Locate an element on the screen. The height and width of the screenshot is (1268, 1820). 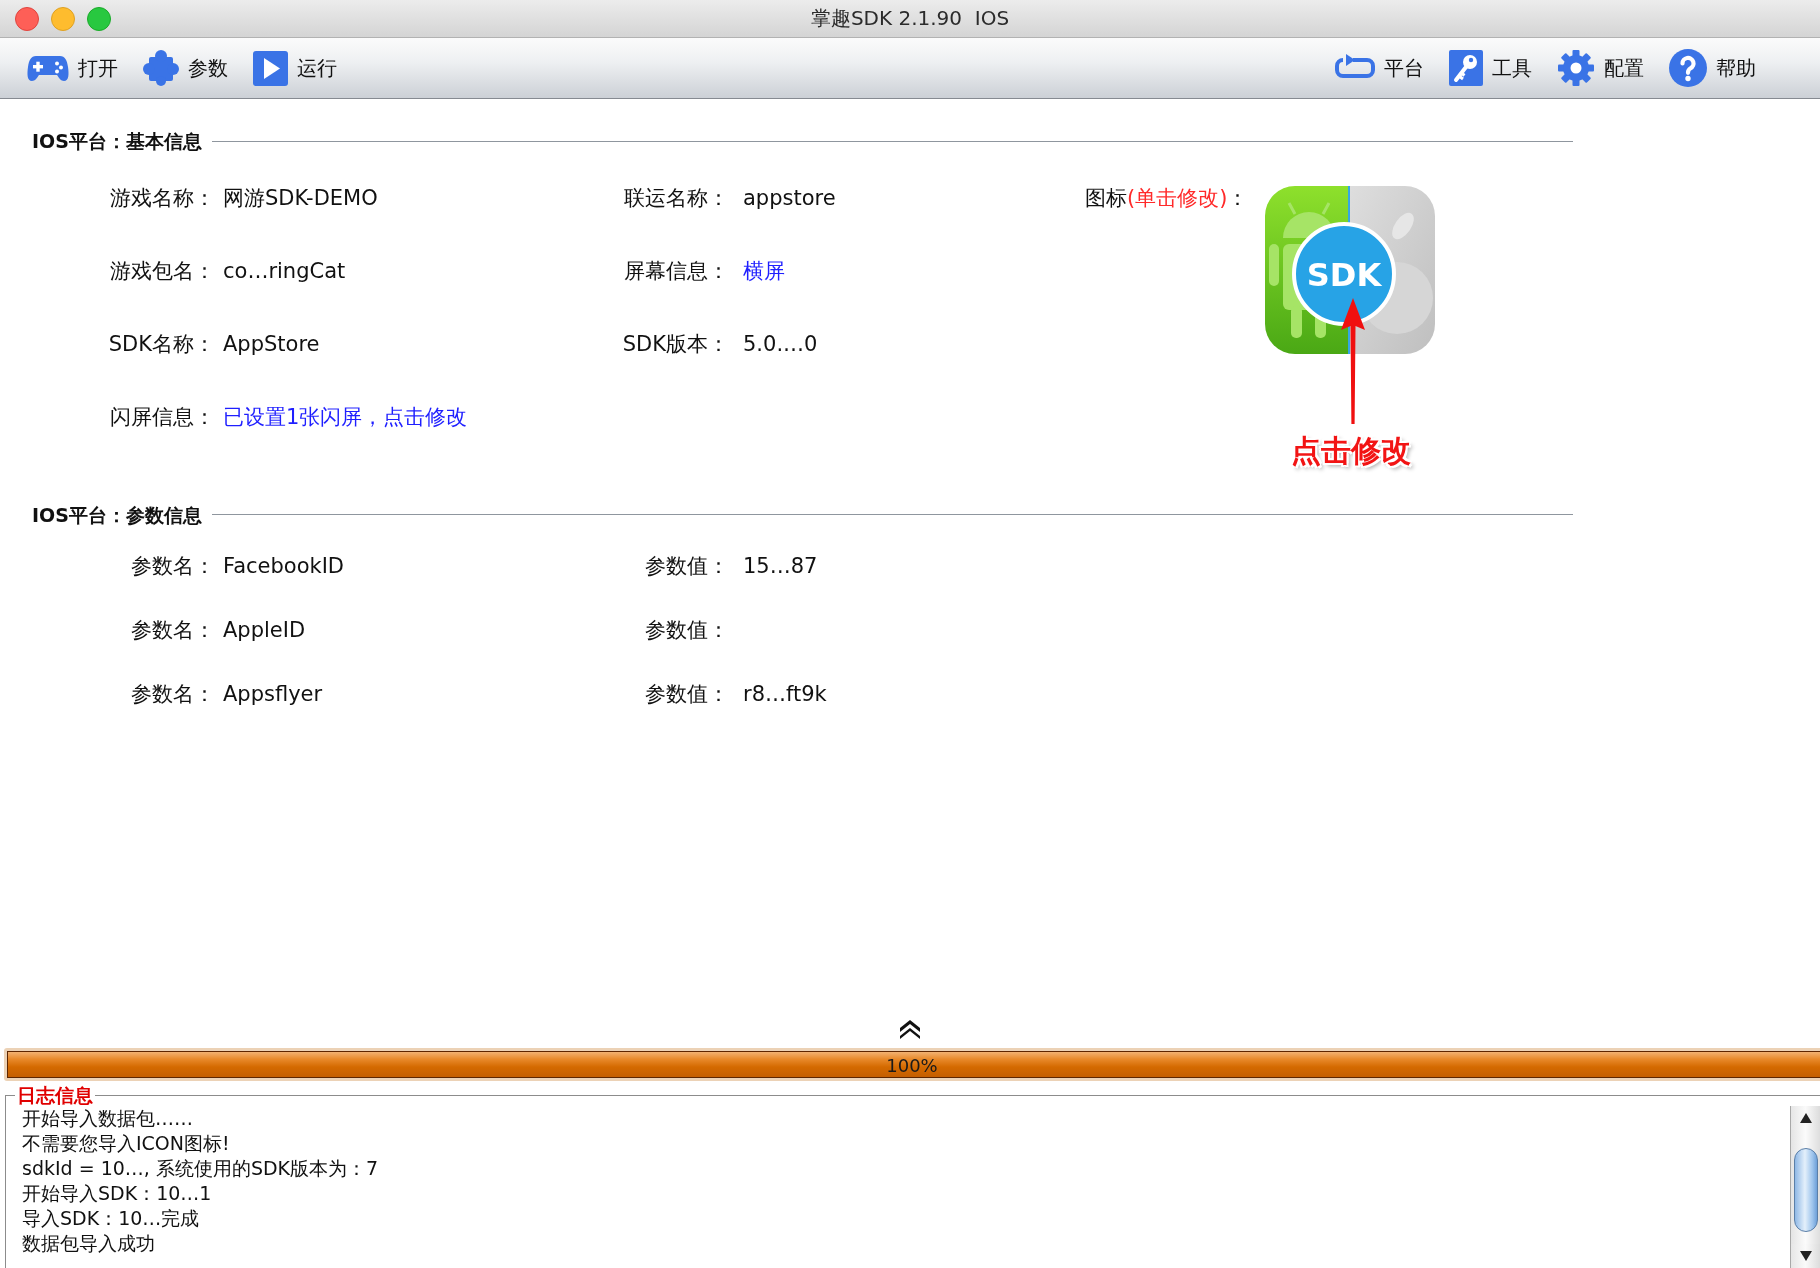
icon-label: 图标(单击修改)： is located at coordinates (1167, 197).